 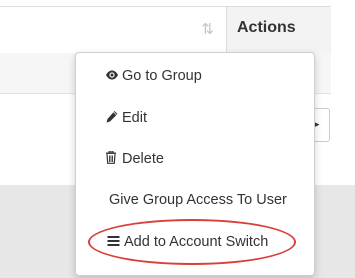 I want to click on menu-item-label: Give Group Access To User, so click(x=198, y=200).